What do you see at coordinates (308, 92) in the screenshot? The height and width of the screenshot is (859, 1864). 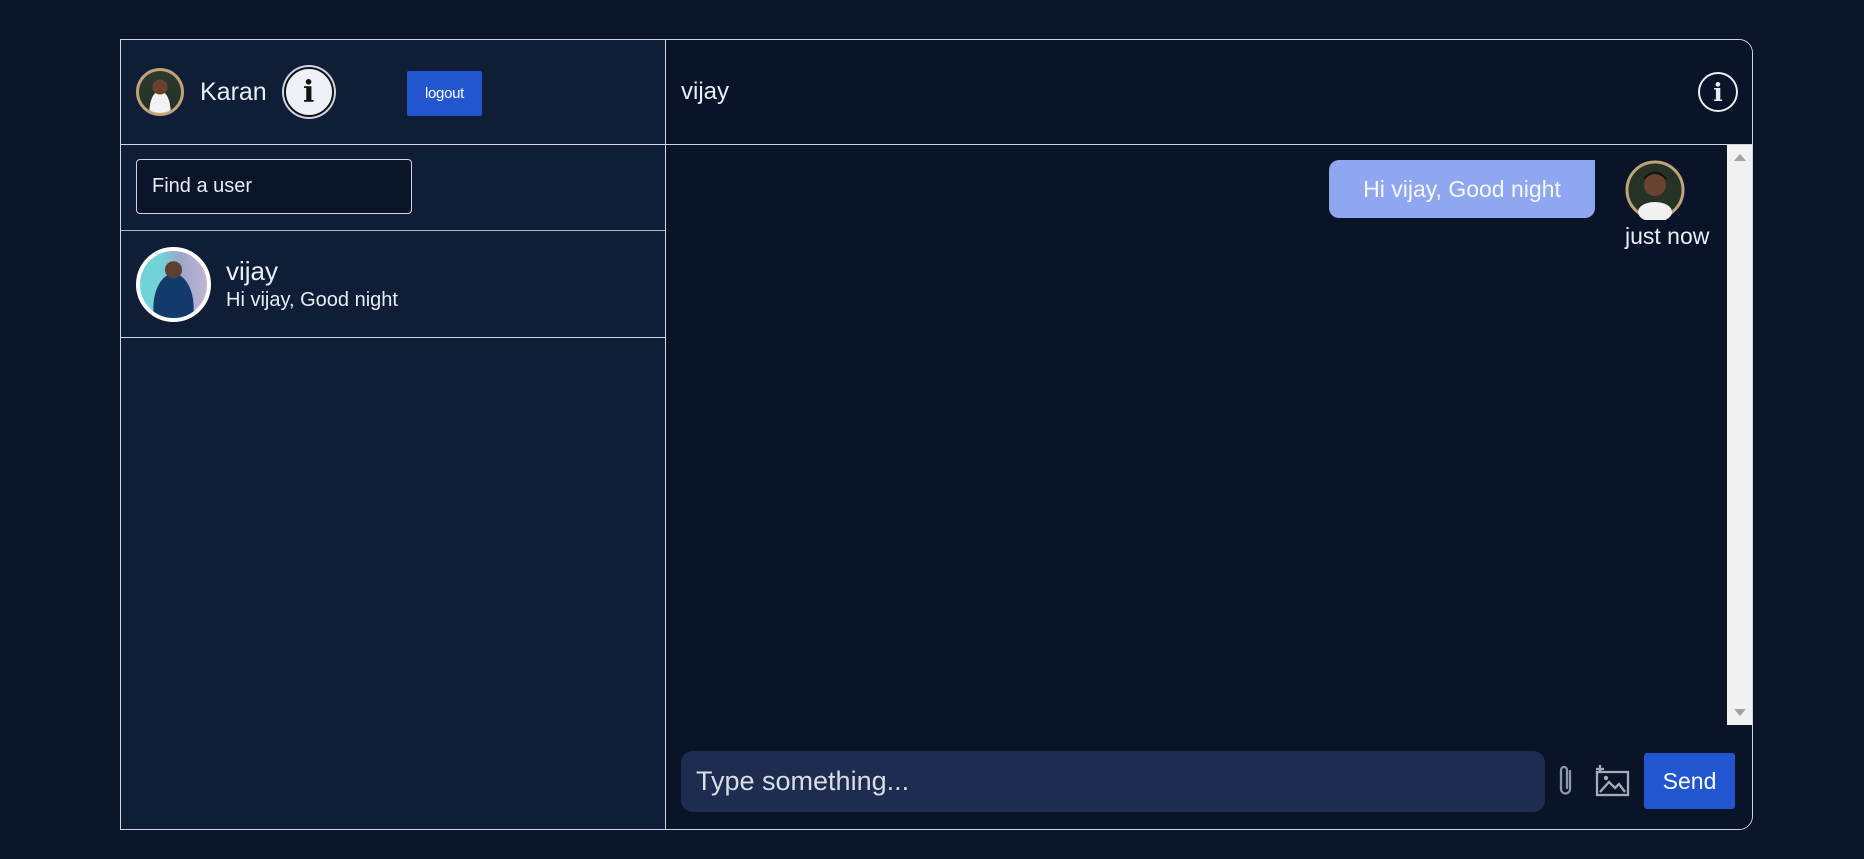 I see `info-icon: i` at bounding box center [308, 92].